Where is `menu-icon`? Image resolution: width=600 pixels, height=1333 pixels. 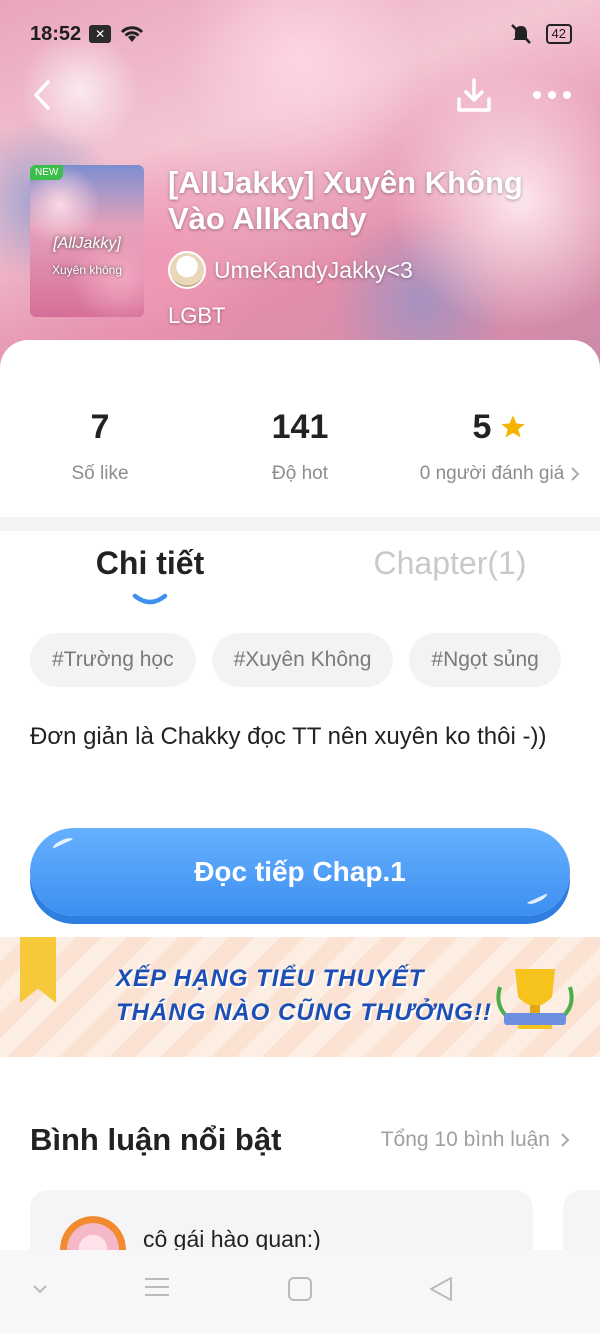
menu-icon is located at coordinates (157, 1287).